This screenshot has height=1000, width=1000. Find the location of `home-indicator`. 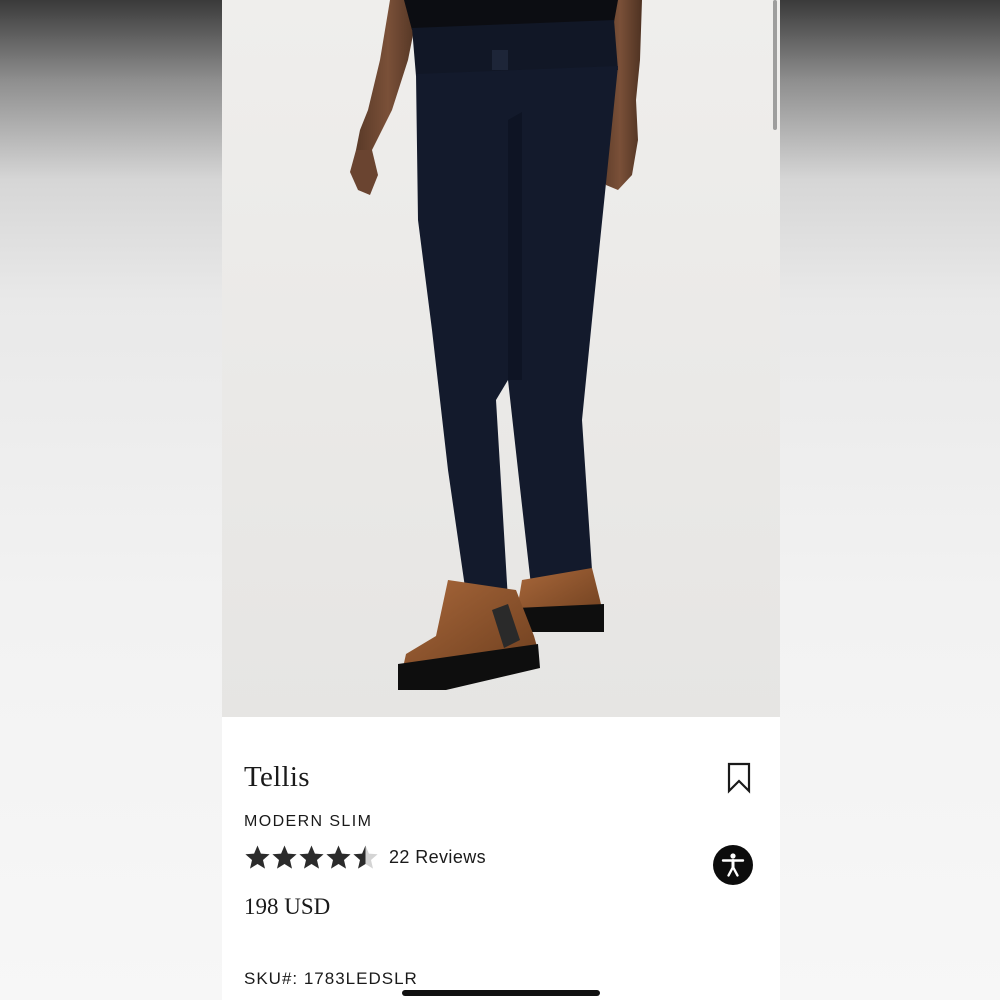

home-indicator is located at coordinates (501, 993).